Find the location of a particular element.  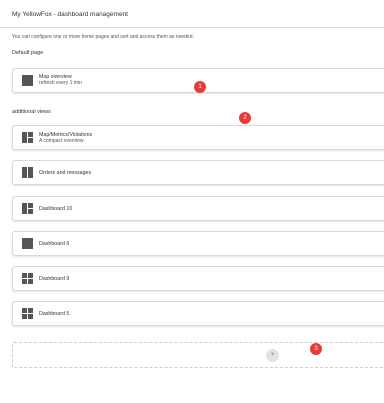

page-header: My YellowFox - dashboard management is located at coordinates (192, 14).